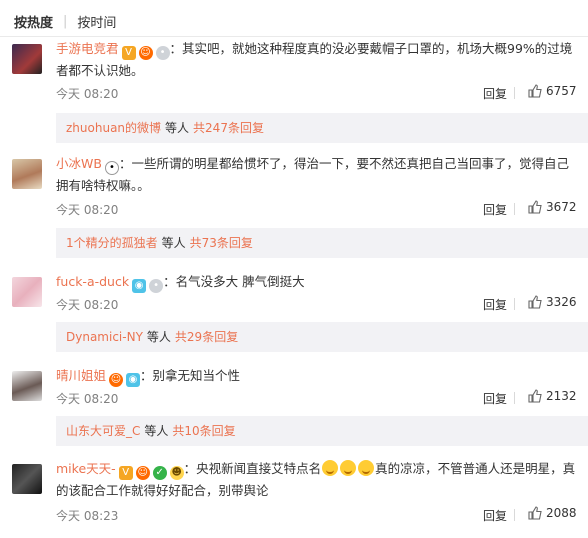 Image resolution: width=588 pixels, height=538 pixels. I want to click on like-button: 3672, so click(552, 207).